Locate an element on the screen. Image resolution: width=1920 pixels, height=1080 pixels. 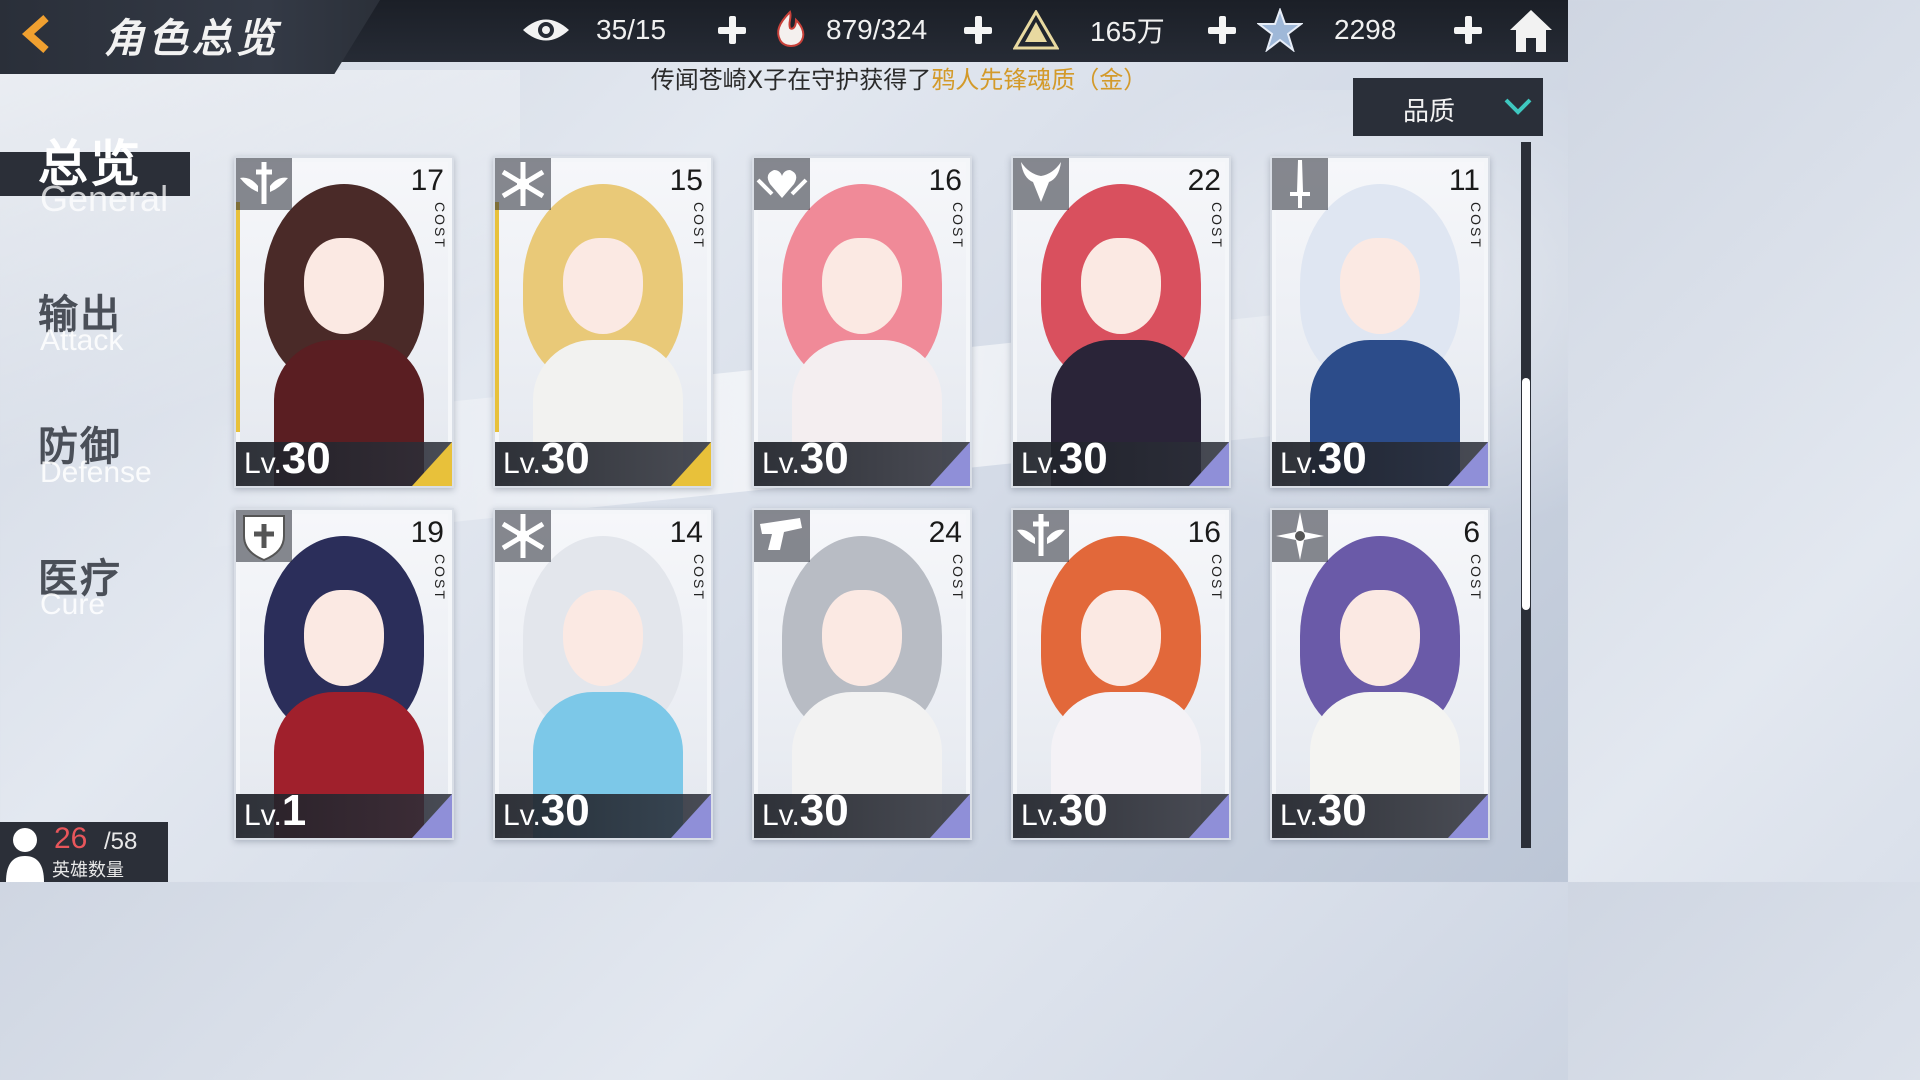
hero-card: 14 COST Lv.30 is located at coordinates (603, 674).